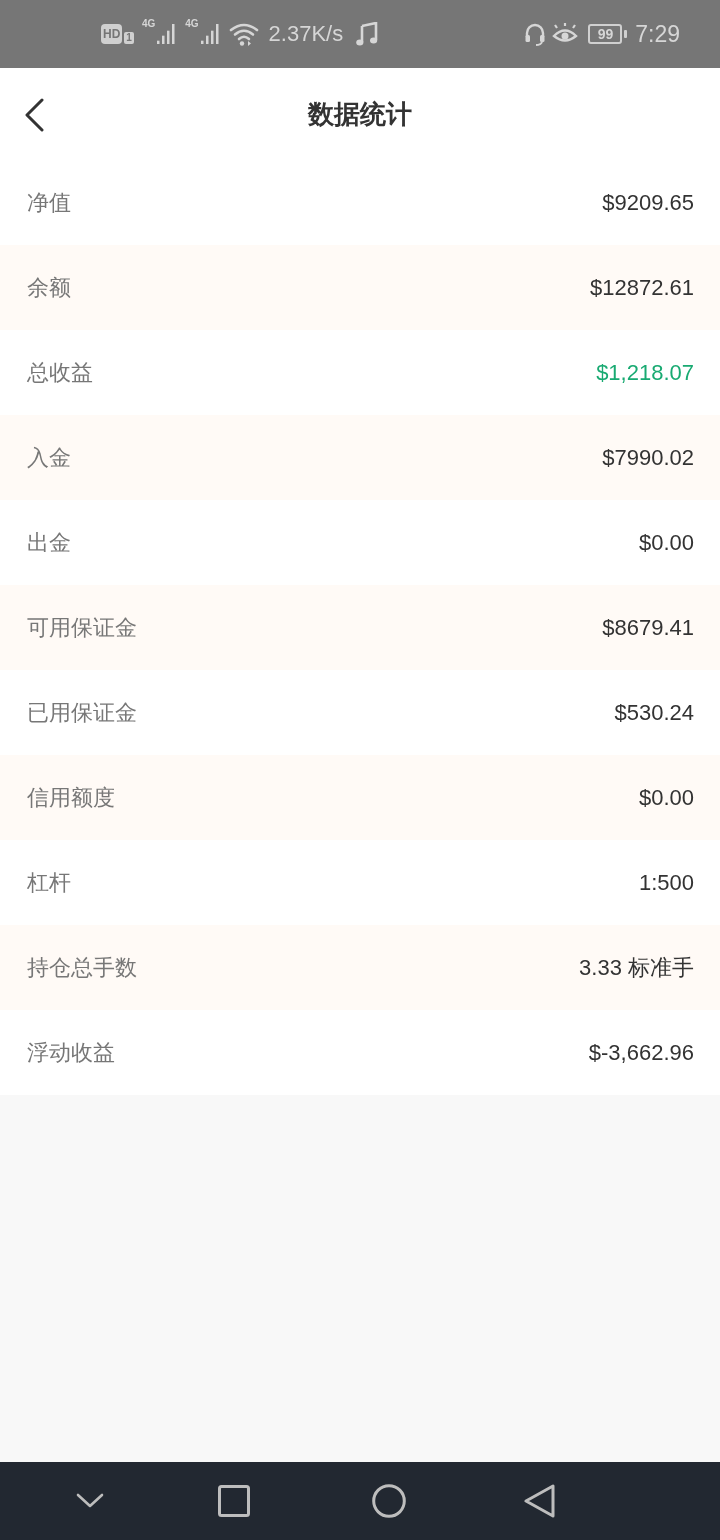  What do you see at coordinates (82, 967) in the screenshot?
I see `stat-label: 持仓总手数` at bounding box center [82, 967].